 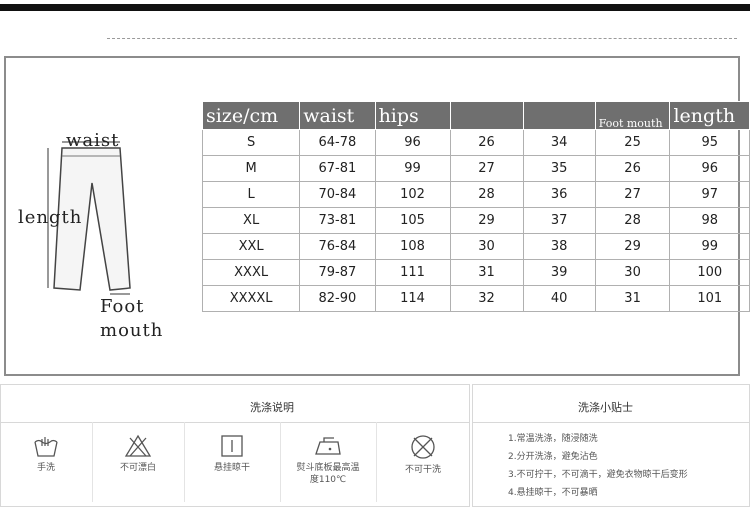 What do you see at coordinates (46, 447) in the screenshot?
I see `hand-wash-icon` at bounding box center [46, 447].